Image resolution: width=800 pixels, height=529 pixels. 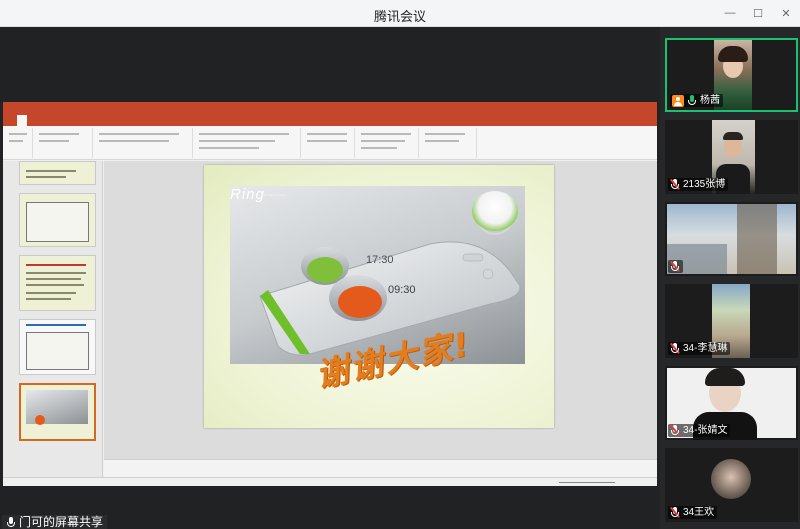 I want to click on zoom-slider, so click(x=587, y=482).